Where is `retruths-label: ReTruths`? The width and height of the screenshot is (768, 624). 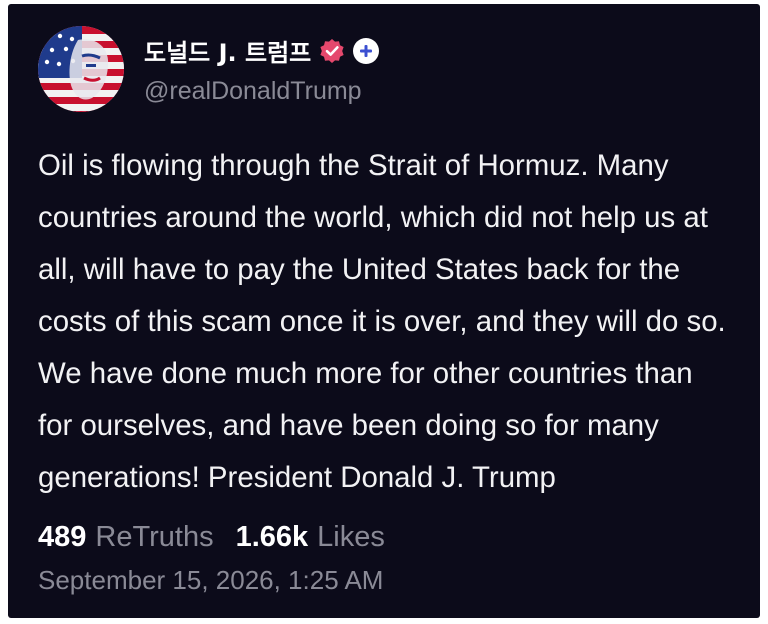
retruths-label: ReTruths is located at coordinates (154, 537).